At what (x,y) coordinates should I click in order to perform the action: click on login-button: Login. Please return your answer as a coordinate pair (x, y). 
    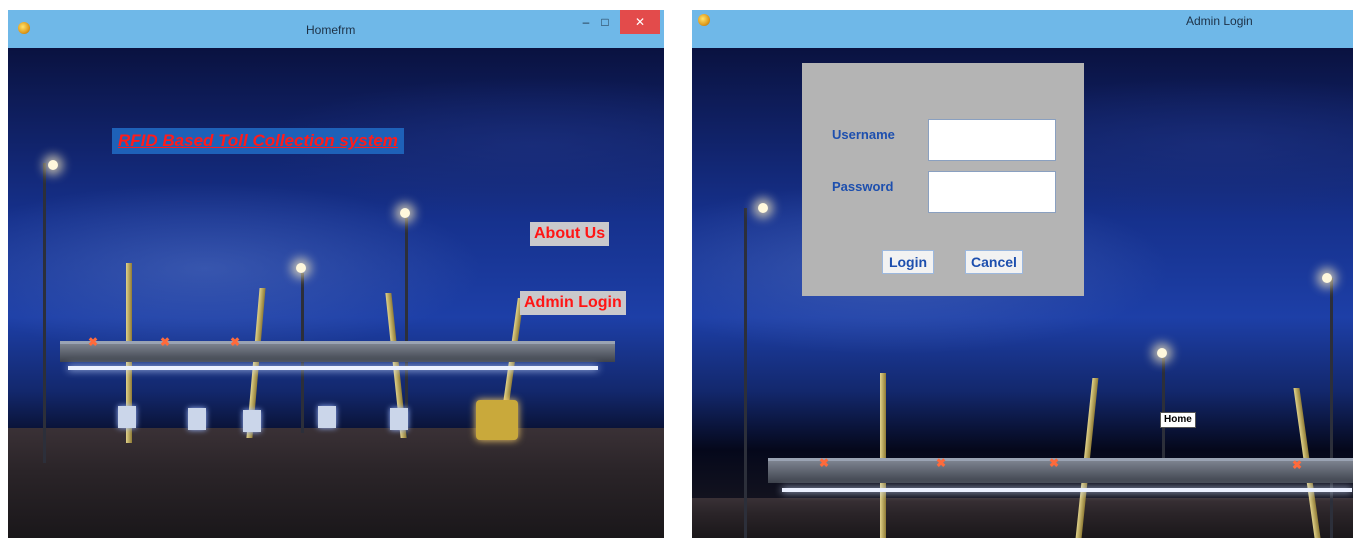
    Looking at the image, I should click on (908, 262).